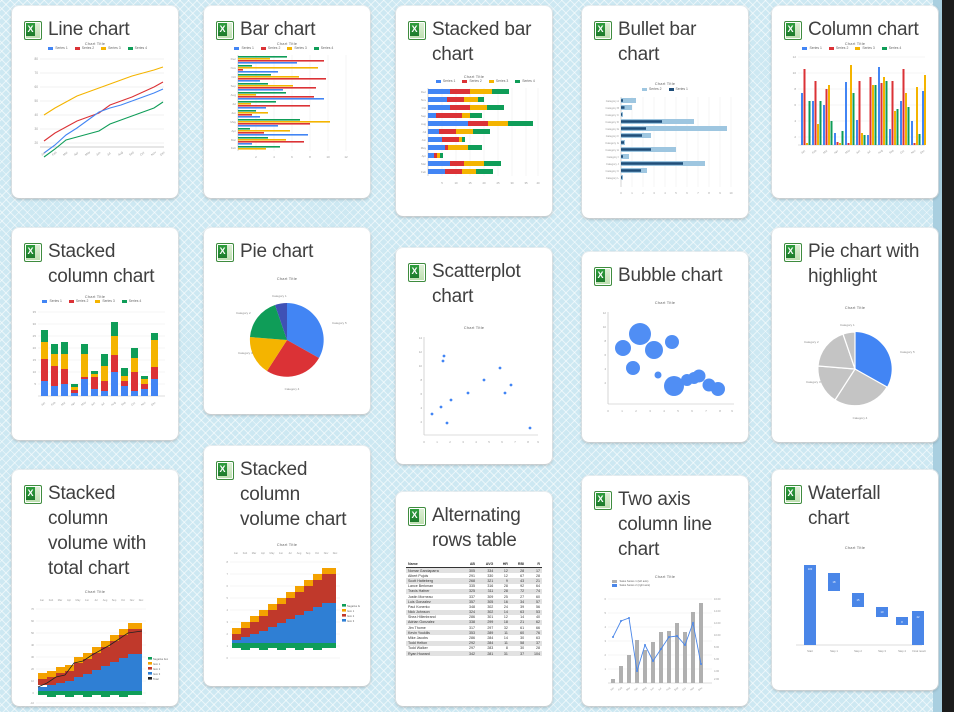 This screenshot has height=712, width=954. Describe the element at coordinates (417, 30) in the screenshot. I see `excel-icon` at that location.